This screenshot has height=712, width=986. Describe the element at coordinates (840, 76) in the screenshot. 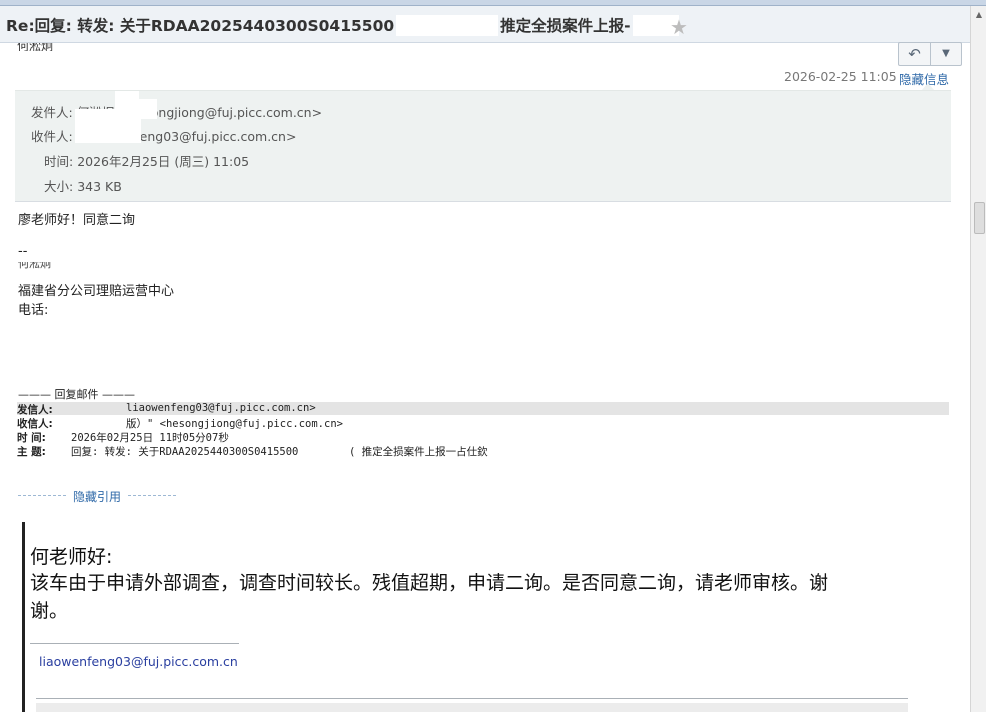

I see `email-date: 2026-02-25 11:05` at that location.